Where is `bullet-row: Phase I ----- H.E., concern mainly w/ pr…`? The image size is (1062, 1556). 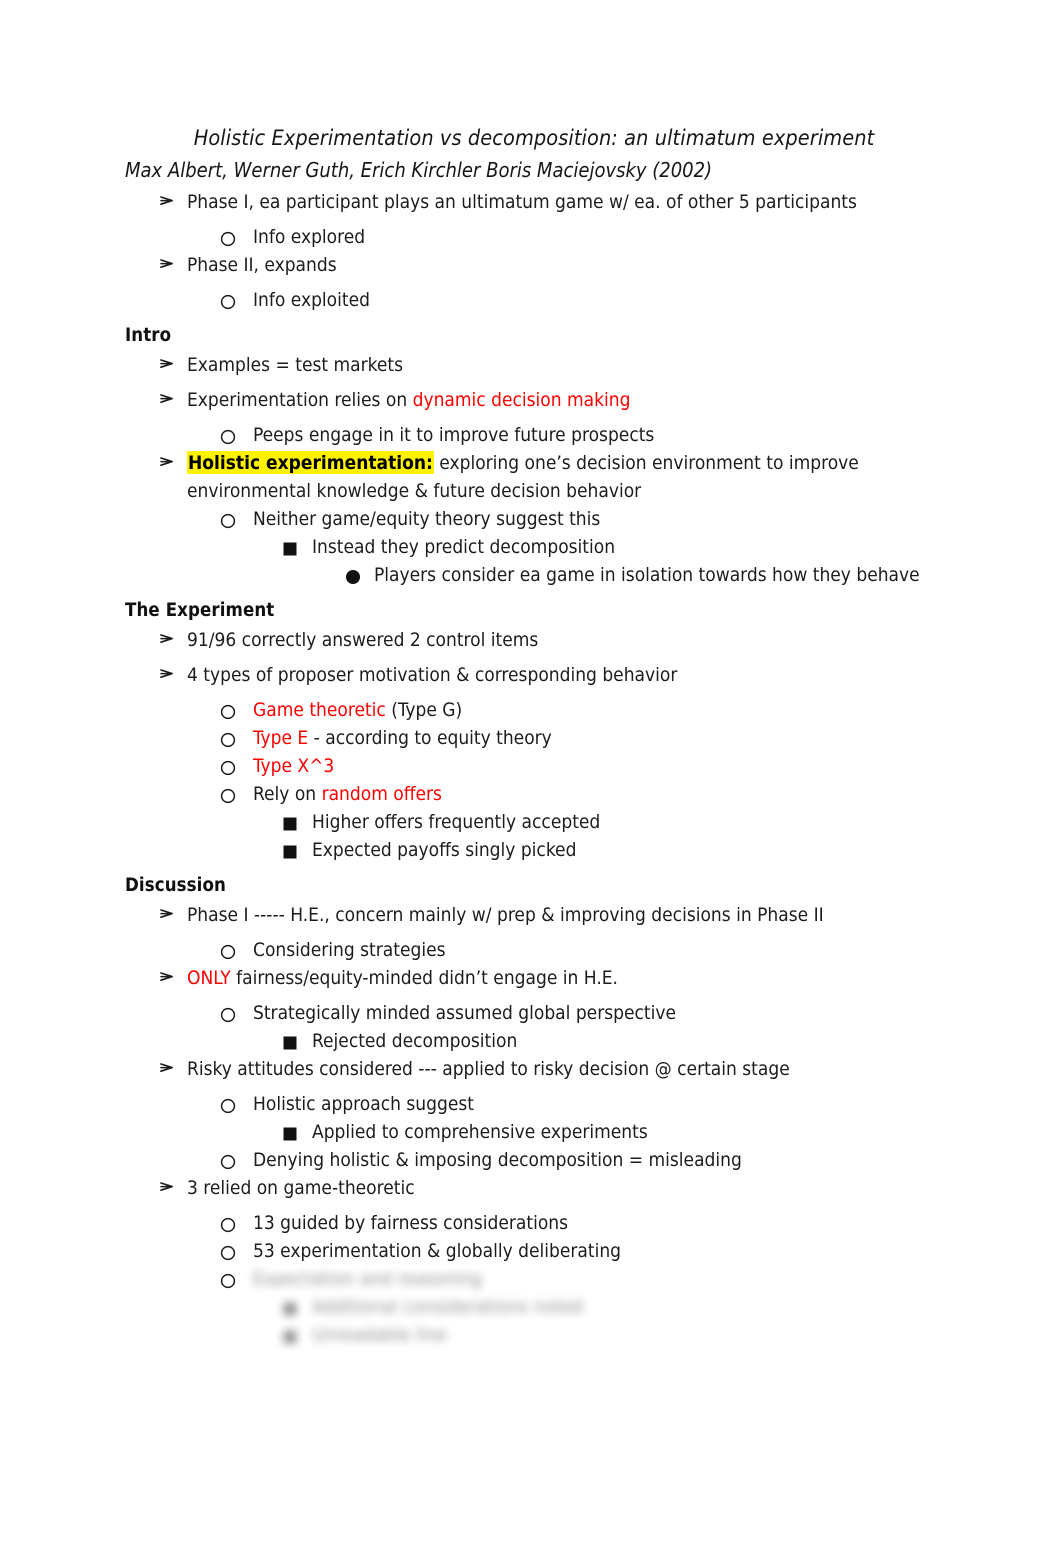 bullet-row: Phase I ----- H.E., concern mainly w/ pr… is located at coordinates (525, 918).